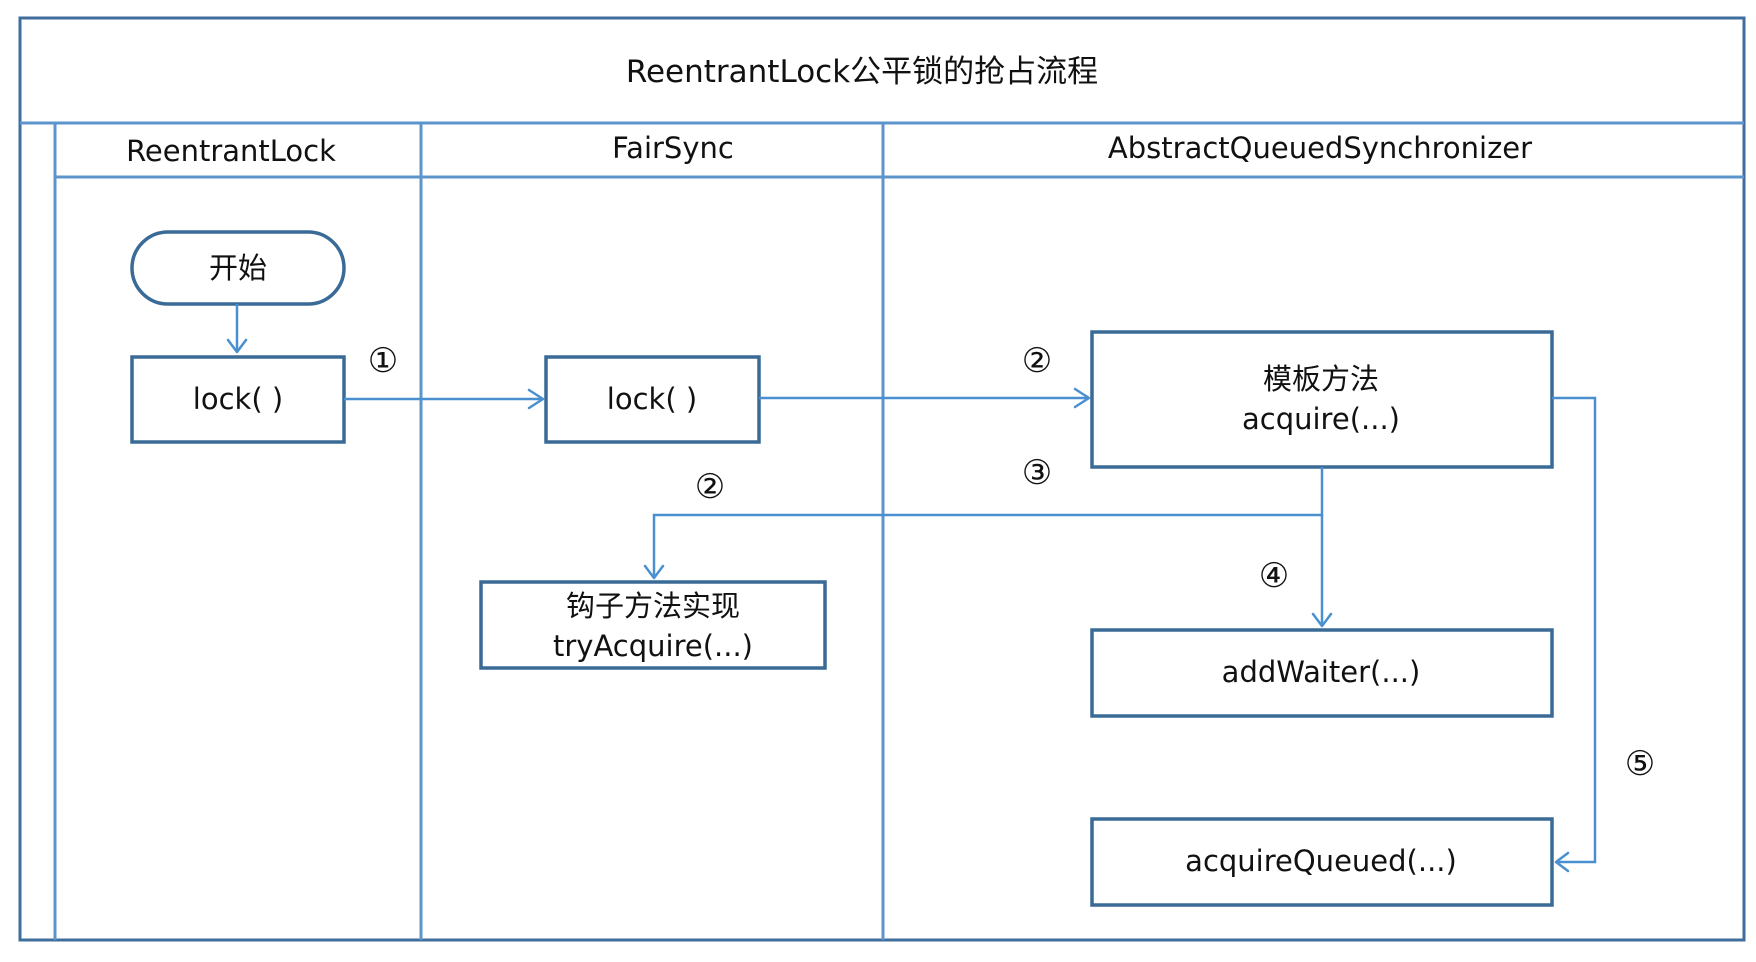 Image resolution: width=1756 pixels, height=962 pixels. What do you see at coordinates (238, 399) in the screenshot?
I see `reentrantlock-lock-label: lock( )` at bounding box center [238, 399].